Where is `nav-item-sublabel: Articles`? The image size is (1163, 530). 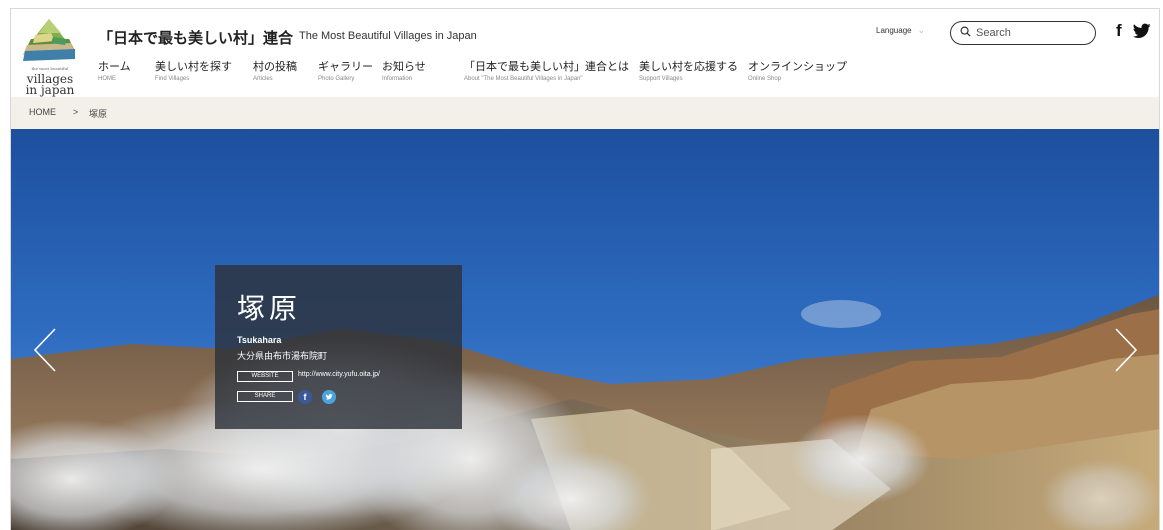
nav-item-sublabel: Articles is located at coordinates (263, 79).